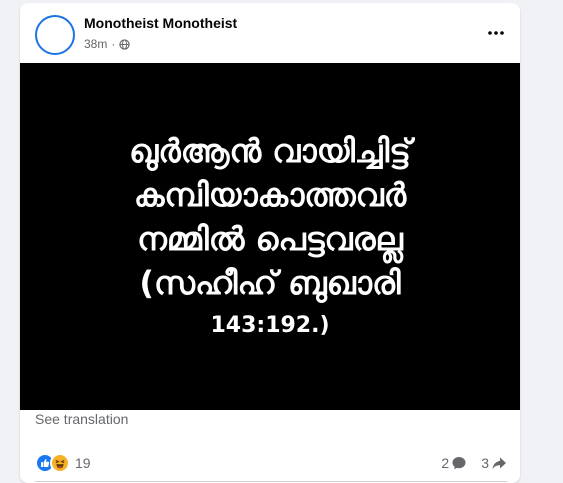 The height and width of the screenshot is (483, 563). What do you see at coordinates (125, 44) in the screenshot?
I see `globe-icon` at bounding box center [125, 44].